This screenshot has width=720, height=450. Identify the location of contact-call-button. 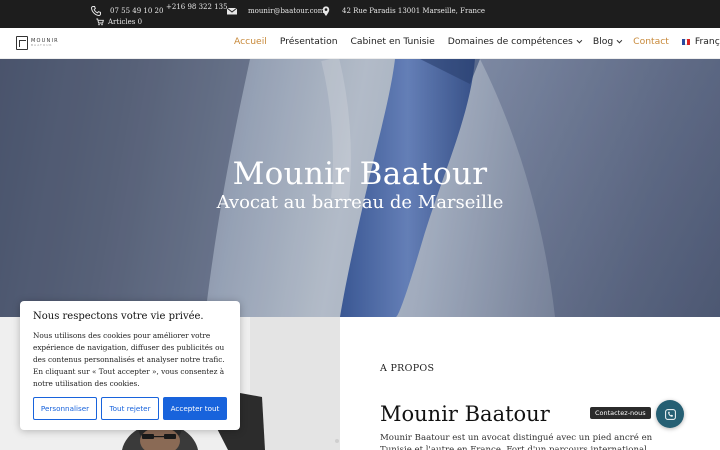
(670, 414).